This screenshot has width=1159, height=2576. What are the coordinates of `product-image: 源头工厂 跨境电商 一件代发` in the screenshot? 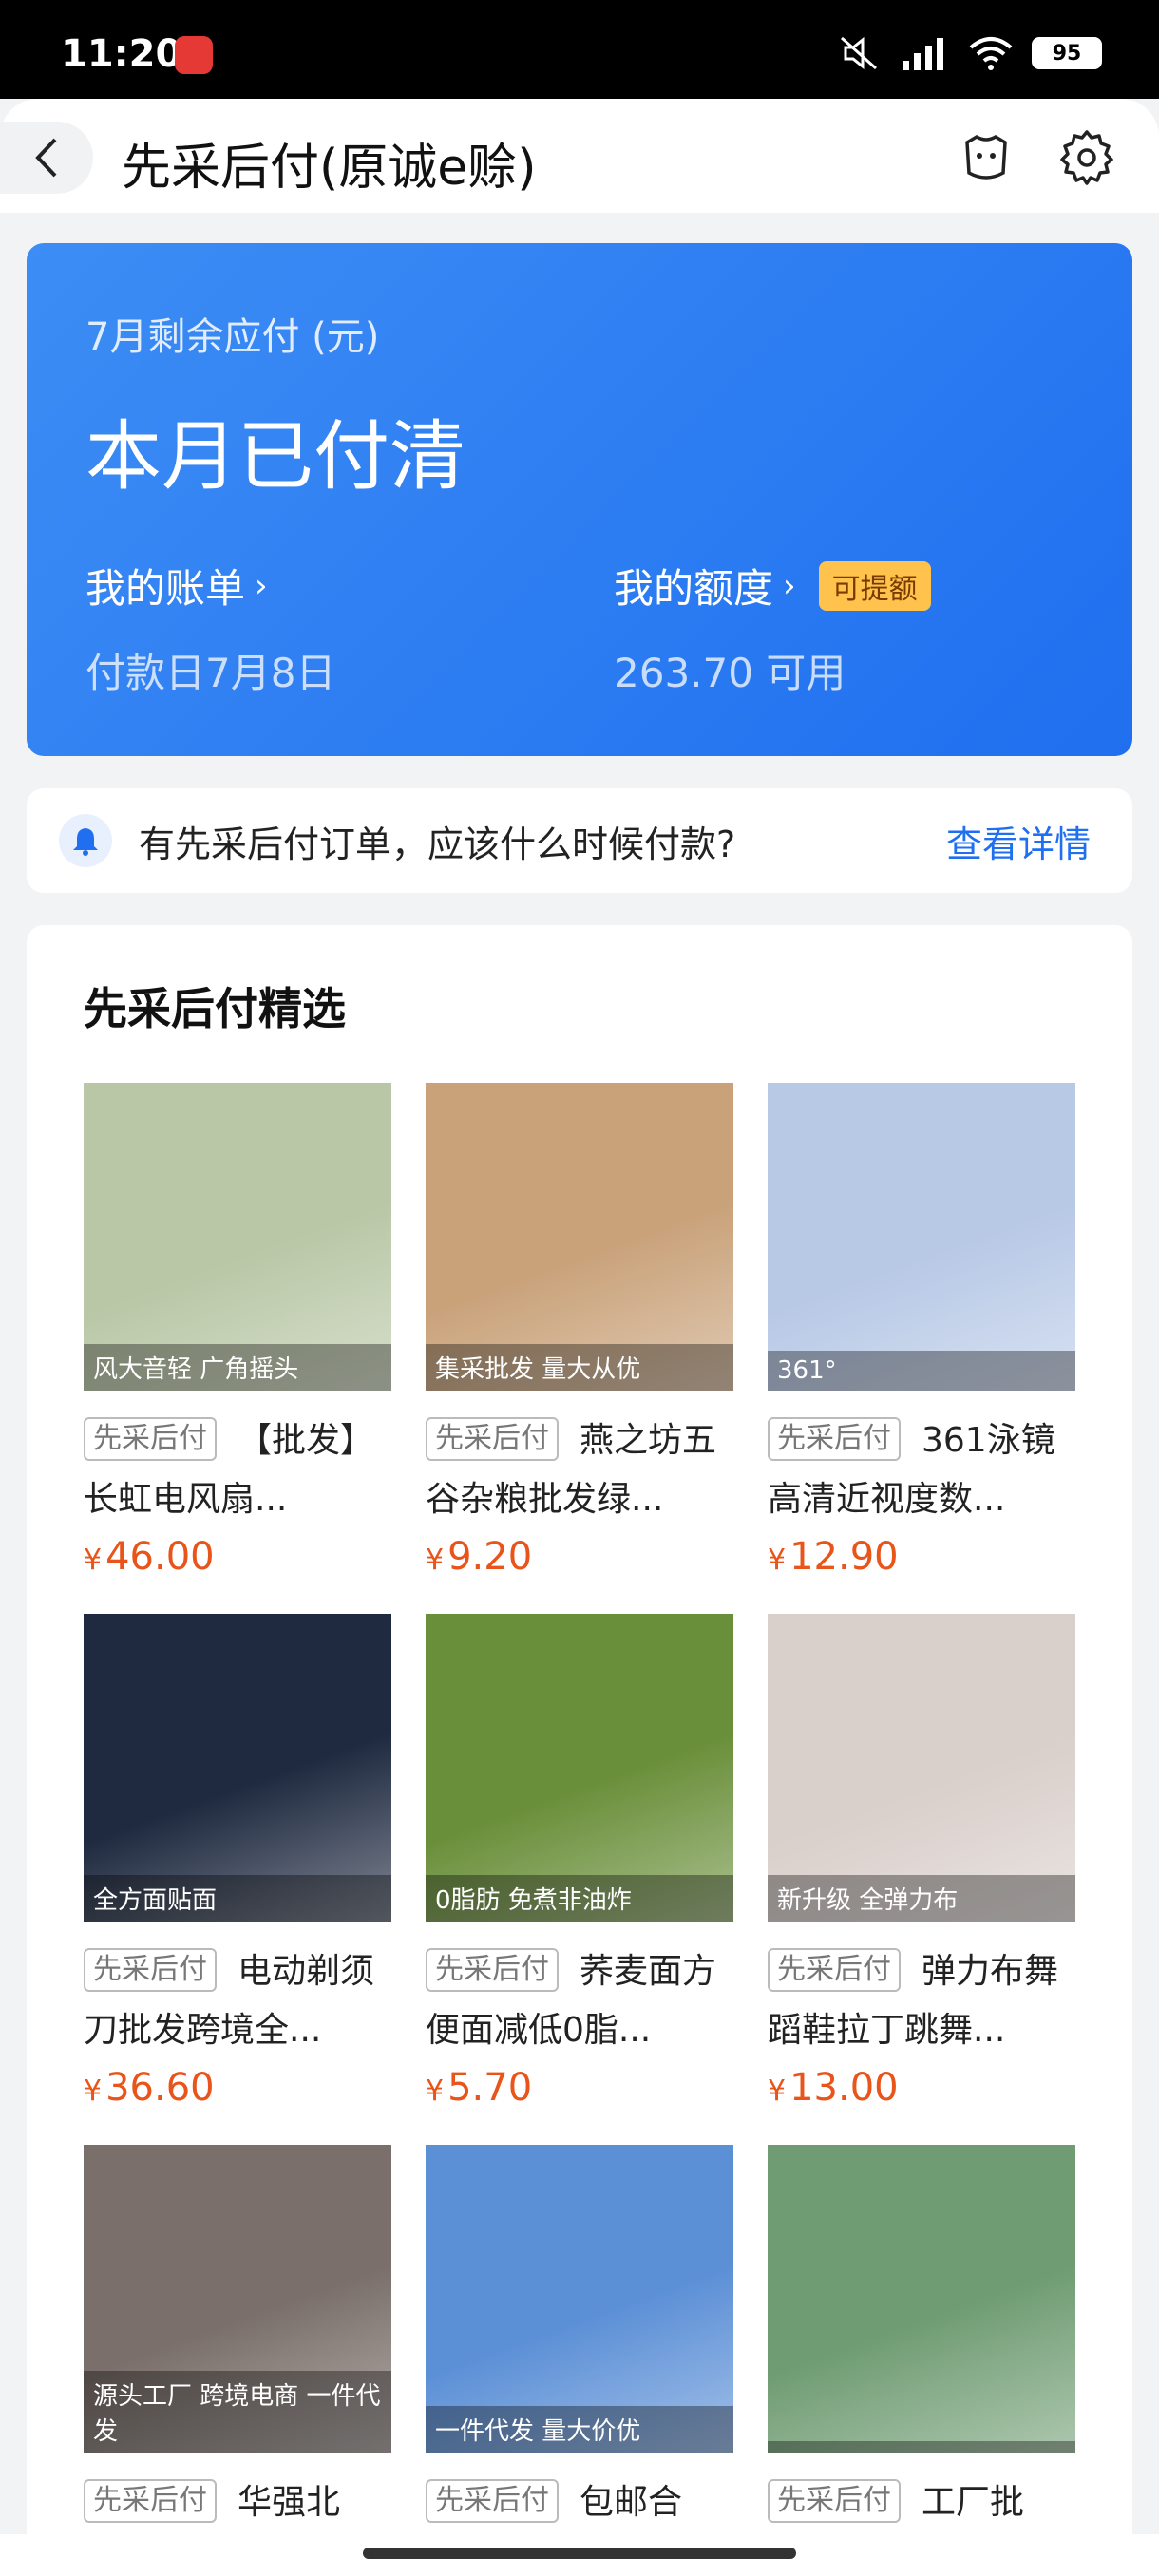 It's located at (237, 2299).